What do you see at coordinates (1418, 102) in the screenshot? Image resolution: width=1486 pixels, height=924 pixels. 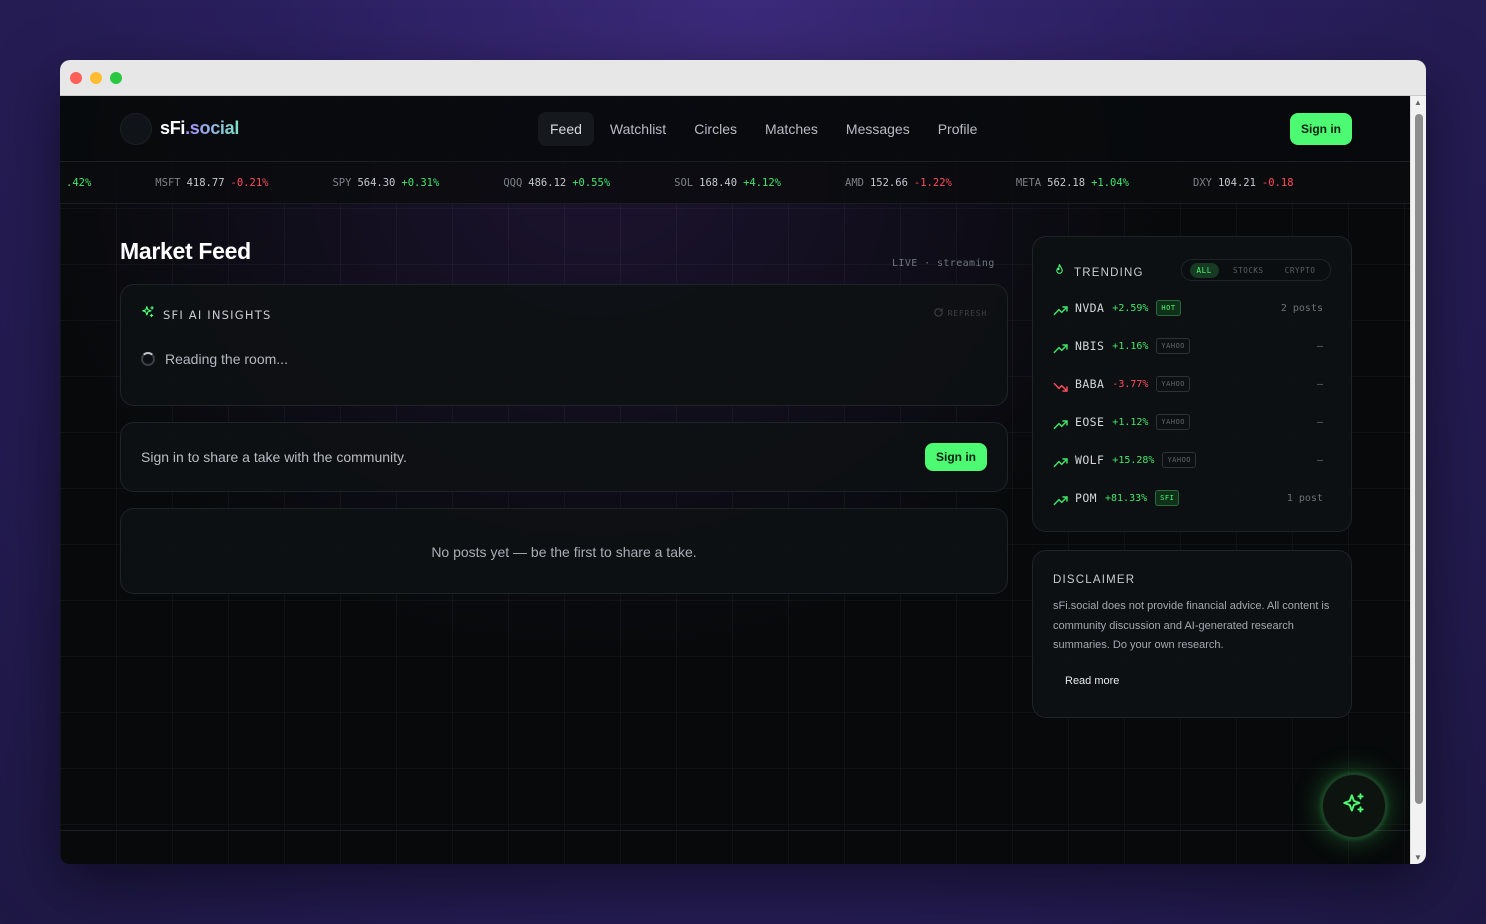 I see `scroll-up-arrow-icon: ▲` at bounding box center [1418, 102].